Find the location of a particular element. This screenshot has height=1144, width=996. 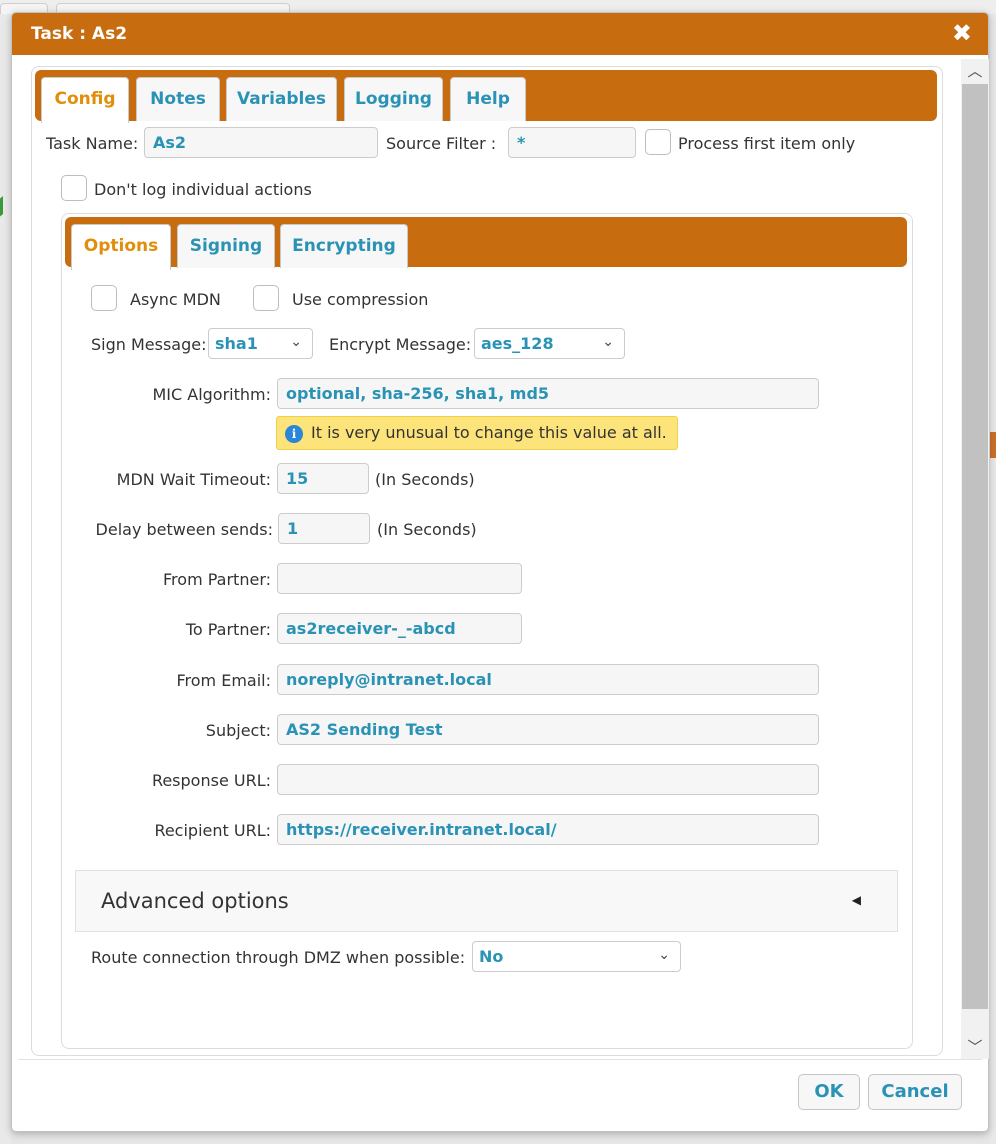

task-name-input: As2 is located at coordinates (261, 142).